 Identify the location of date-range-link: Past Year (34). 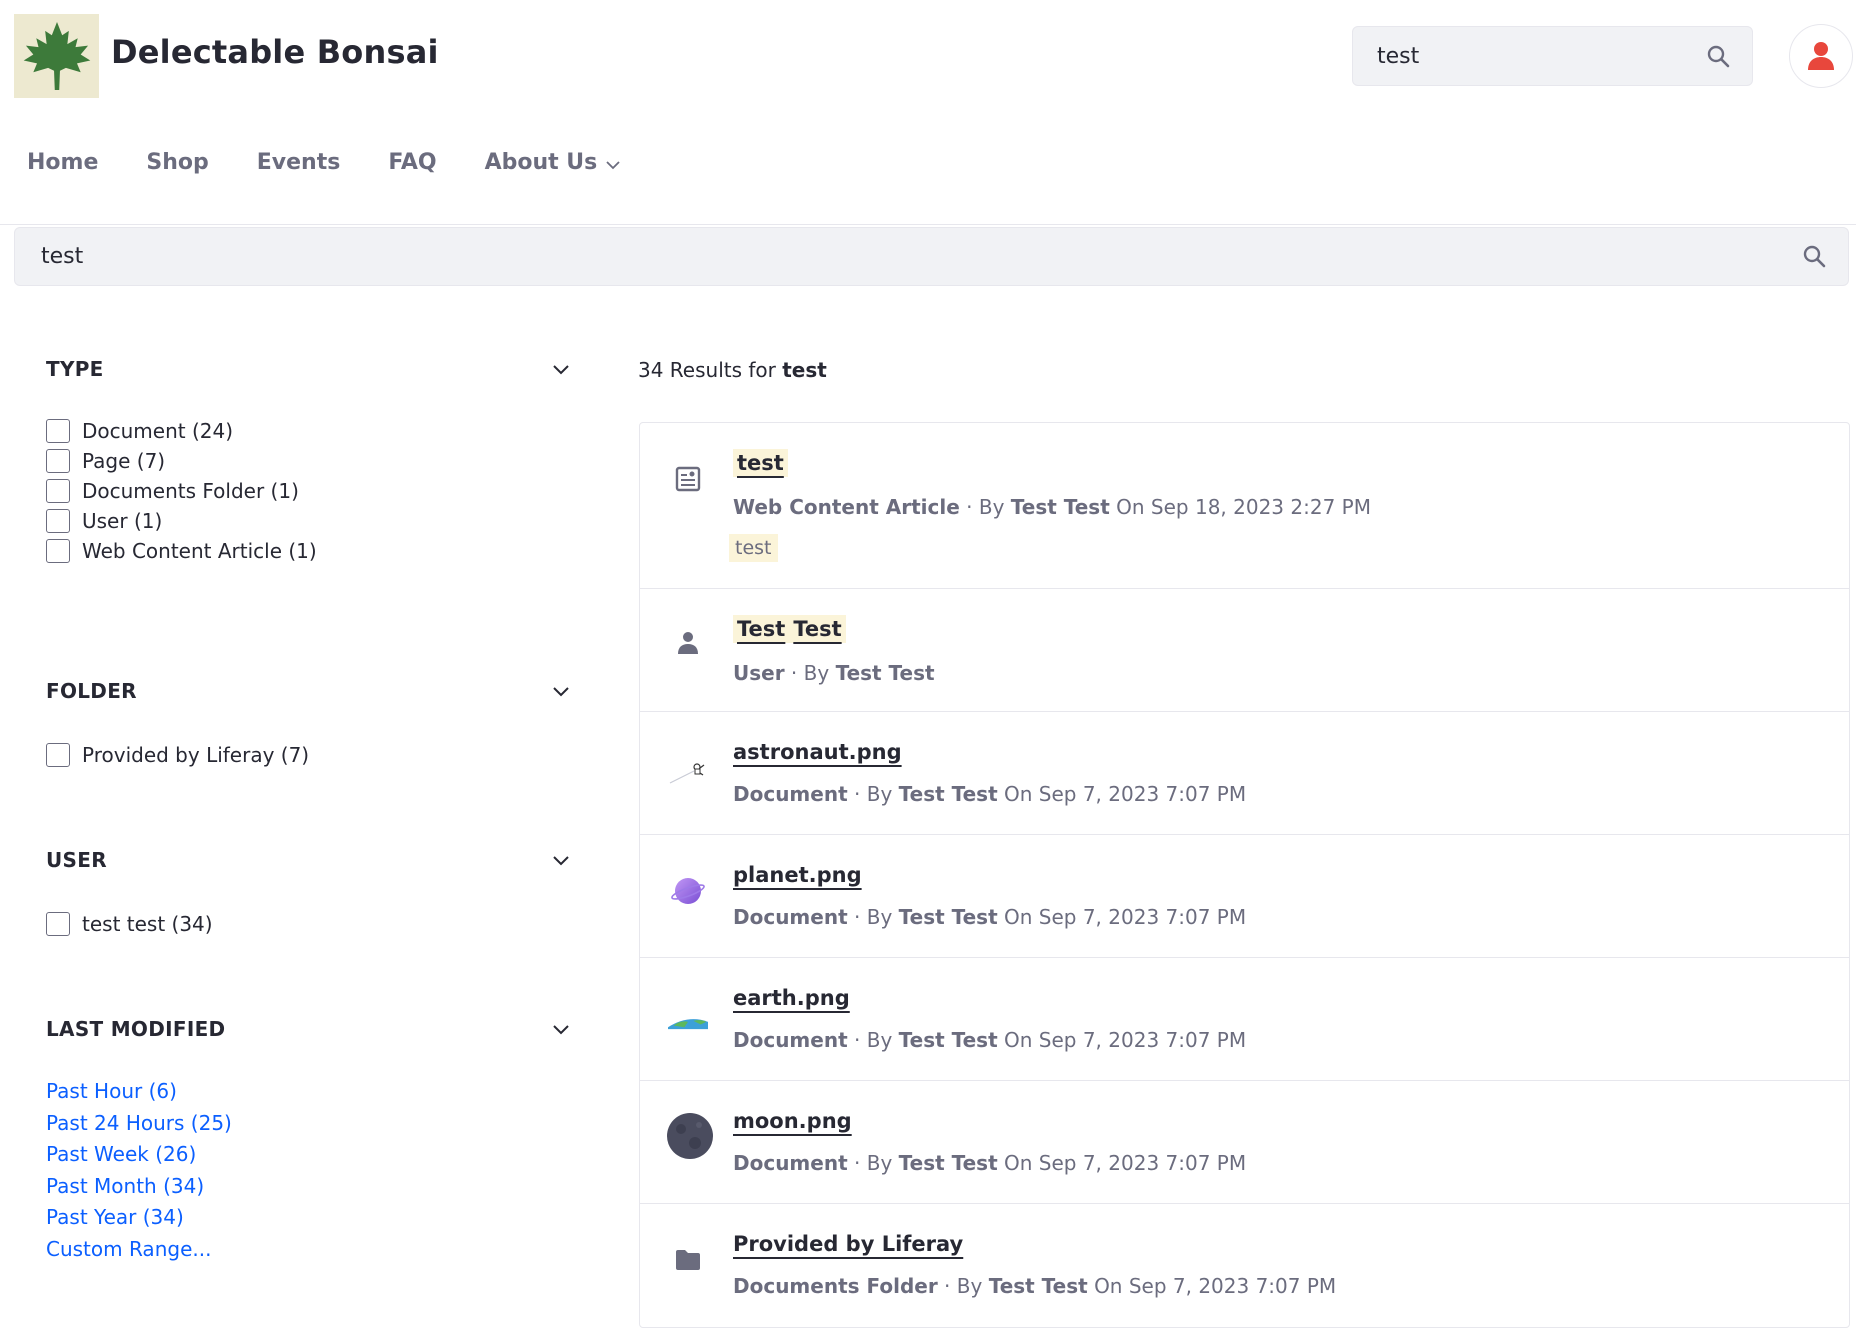
(316, 1218).